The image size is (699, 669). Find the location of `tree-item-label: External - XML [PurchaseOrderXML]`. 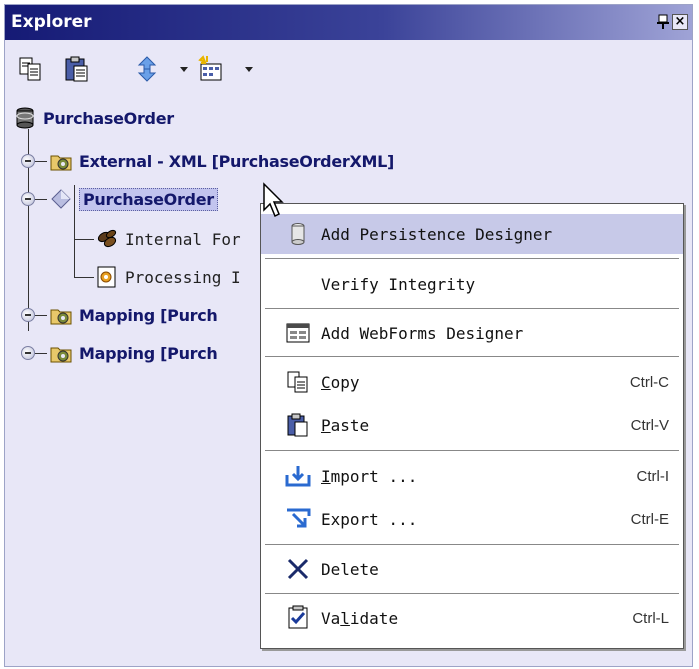

tree-item-label: External - XML [PurchaseOrderXML] is located at coordinates (237, 161).